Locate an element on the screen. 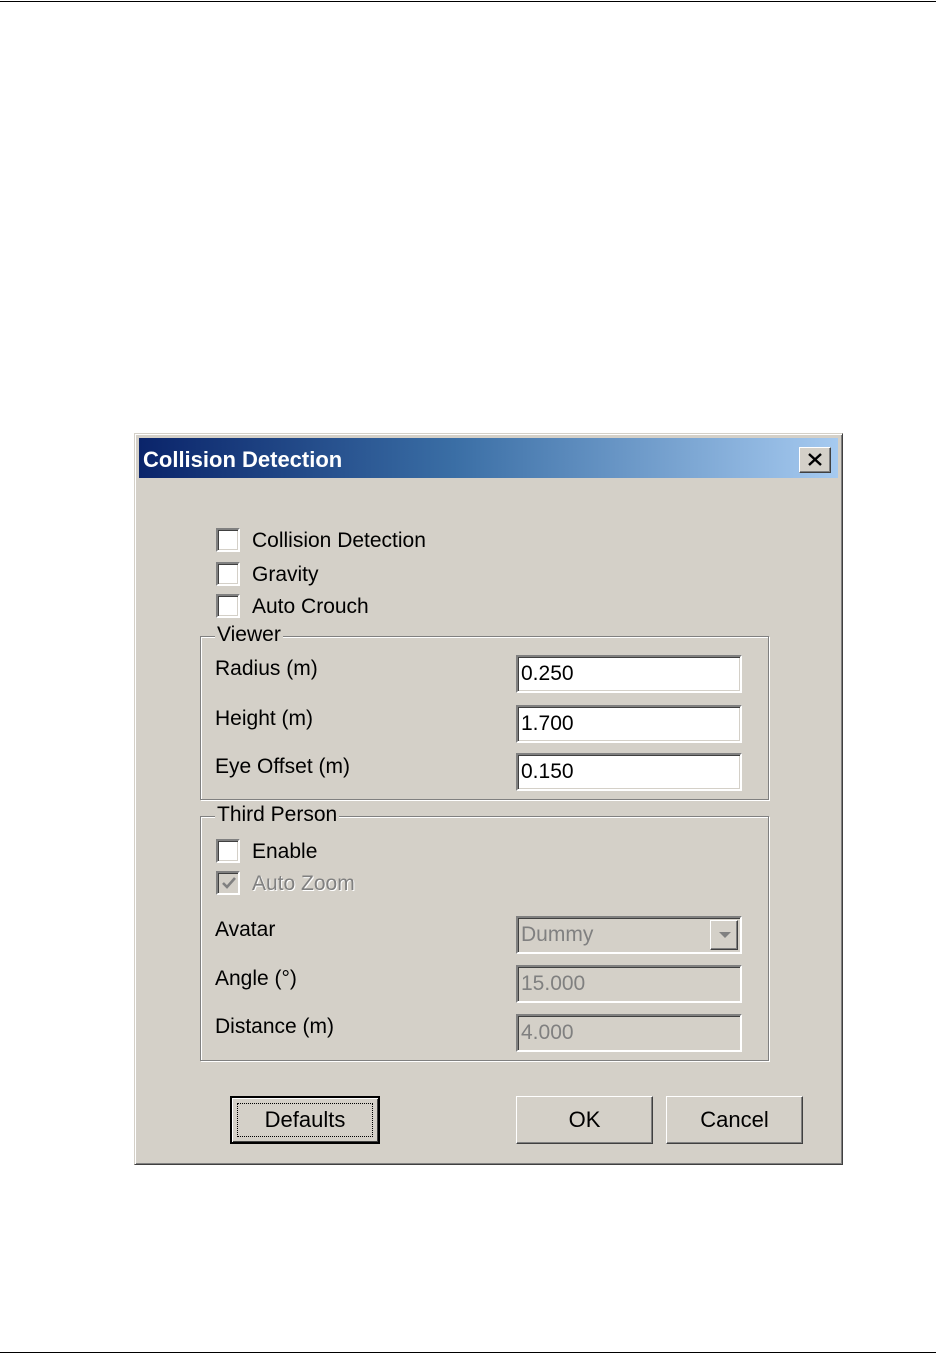 The image size is (936, 1355). auto-crouch-checkbox is located at coordinates (228, 606).